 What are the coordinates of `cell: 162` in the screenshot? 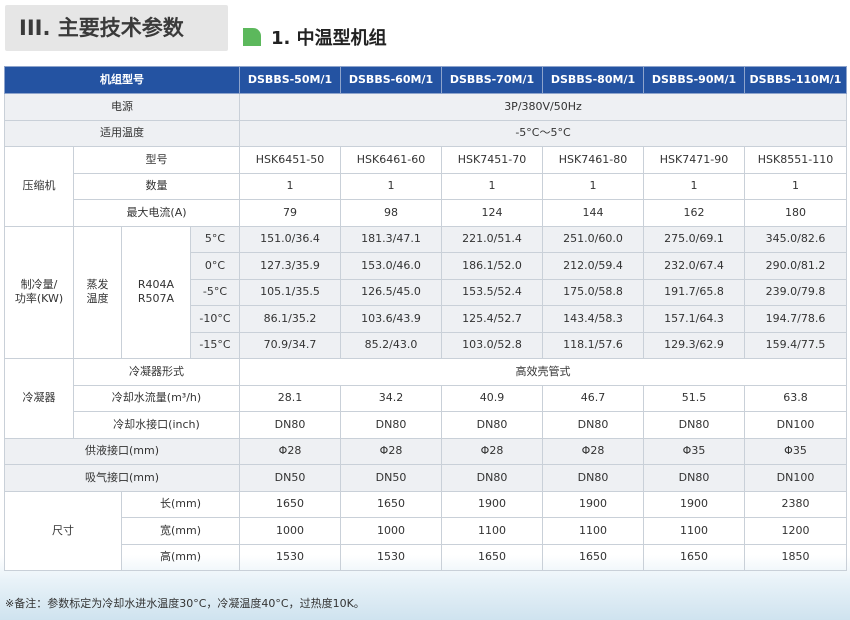 It's located at (694, 213).